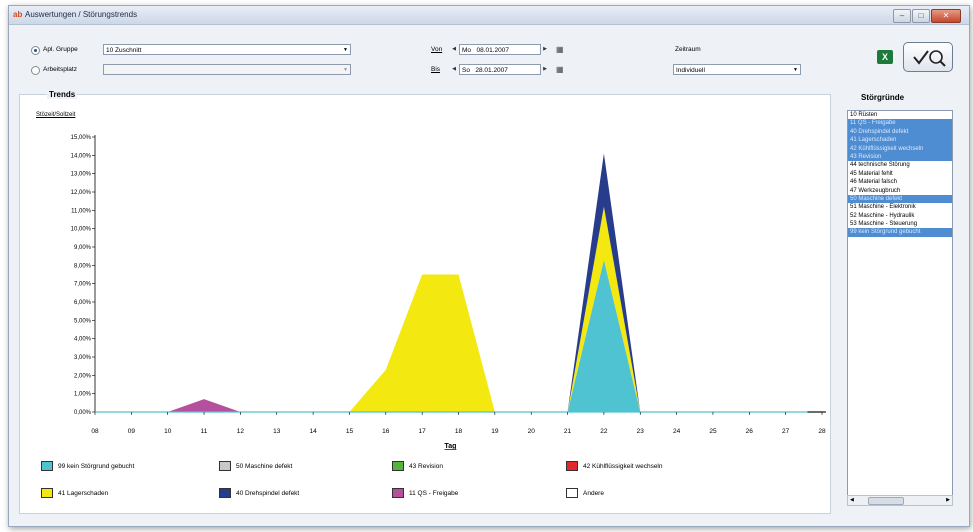  Describe the element at coordinates (95, 431) in the screenshot. I see `x-tick-label: 08` at that location.